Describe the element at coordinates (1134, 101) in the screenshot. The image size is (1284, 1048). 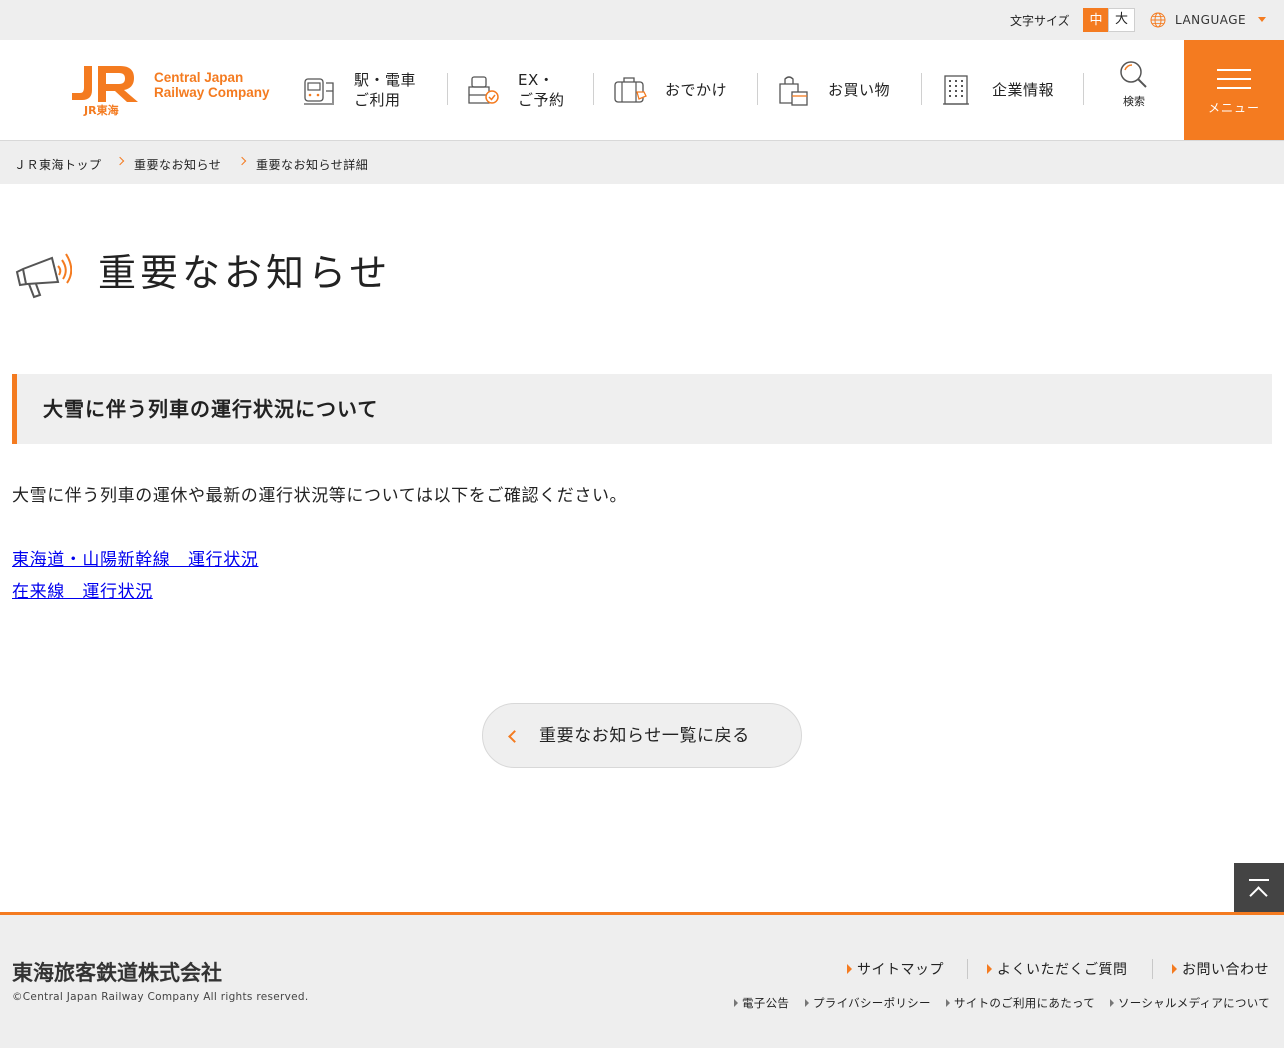
I see `search-label: 検索` at that location.